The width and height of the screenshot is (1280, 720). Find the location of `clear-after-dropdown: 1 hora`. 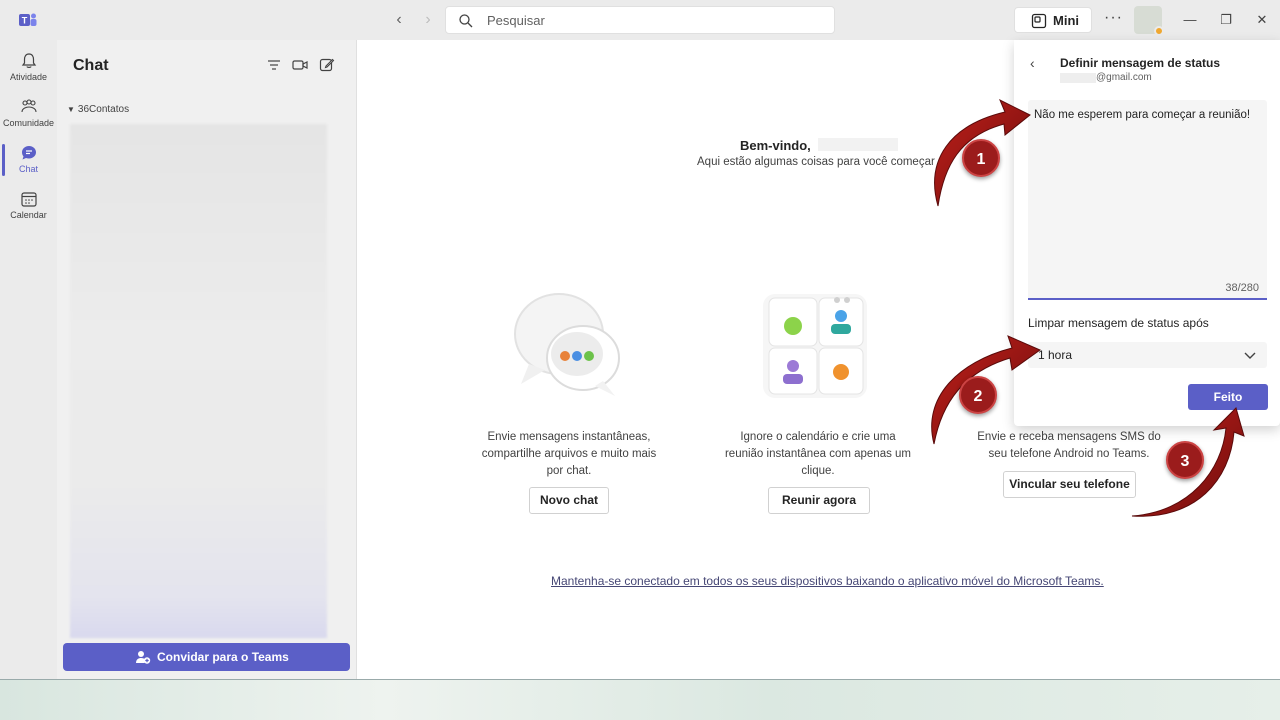

clear-after-dropdown: 1 hora is located at coordinates (1147, 355).